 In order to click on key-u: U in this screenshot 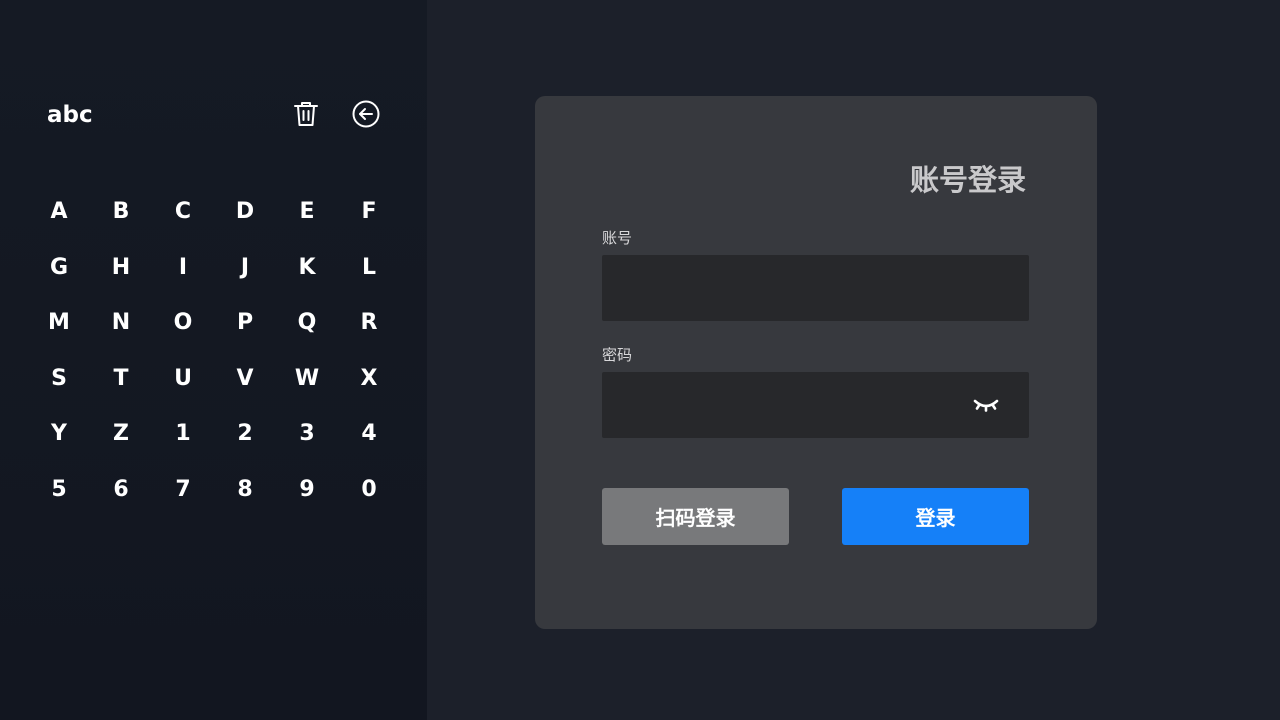, I will do `click(183, 379)`.